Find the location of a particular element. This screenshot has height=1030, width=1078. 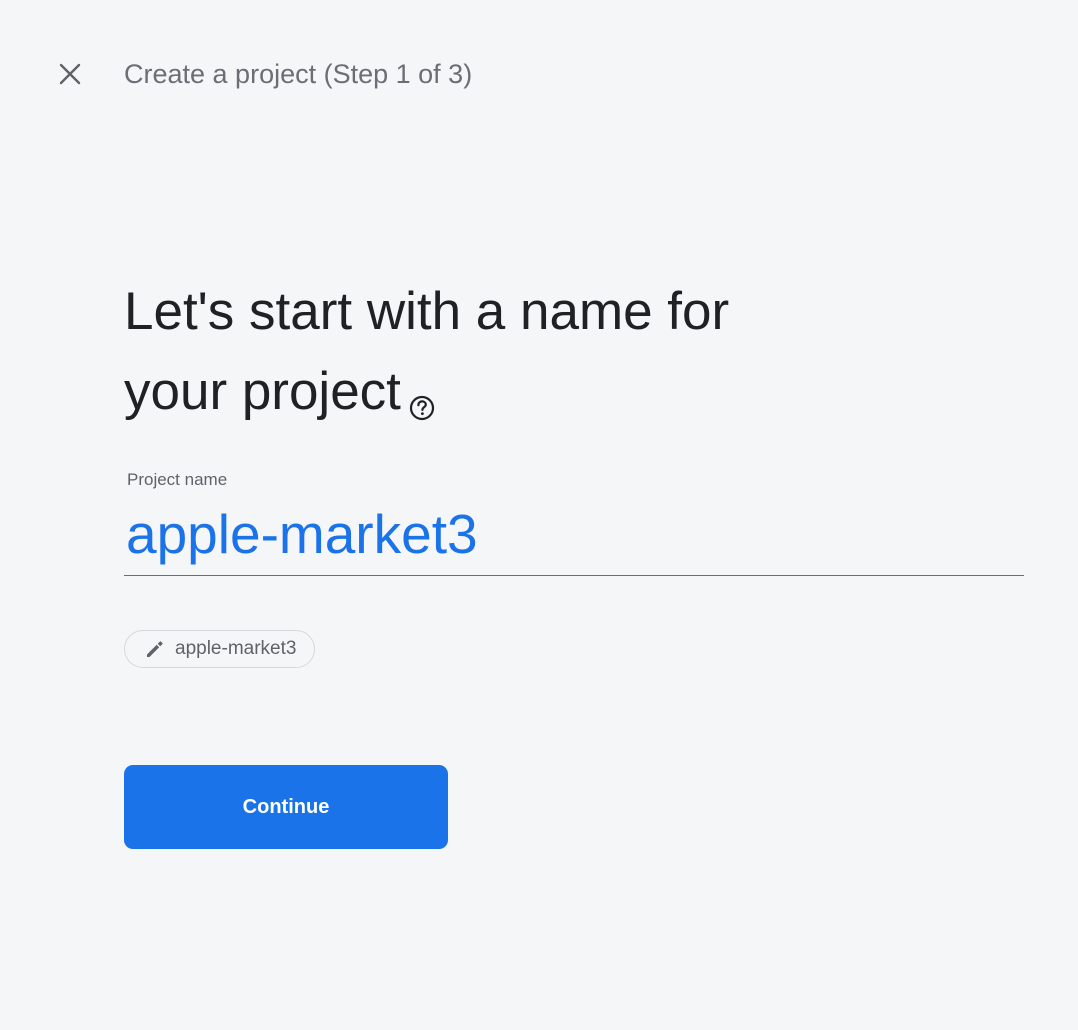

help-circle-icon is located at coordinates (422, 392).